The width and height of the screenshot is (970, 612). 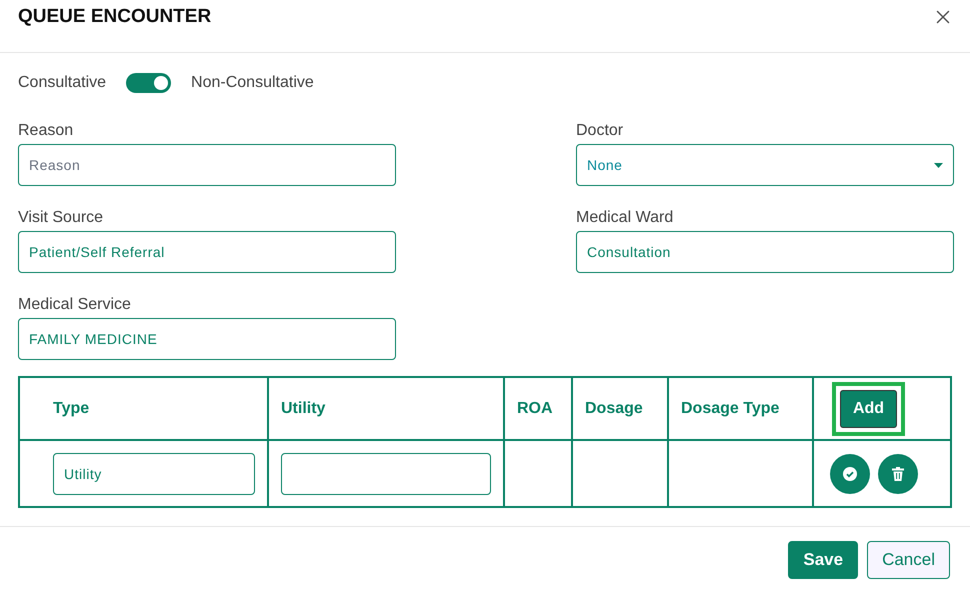 I want to click on column-header: ROA, so click(x=538, y=408).